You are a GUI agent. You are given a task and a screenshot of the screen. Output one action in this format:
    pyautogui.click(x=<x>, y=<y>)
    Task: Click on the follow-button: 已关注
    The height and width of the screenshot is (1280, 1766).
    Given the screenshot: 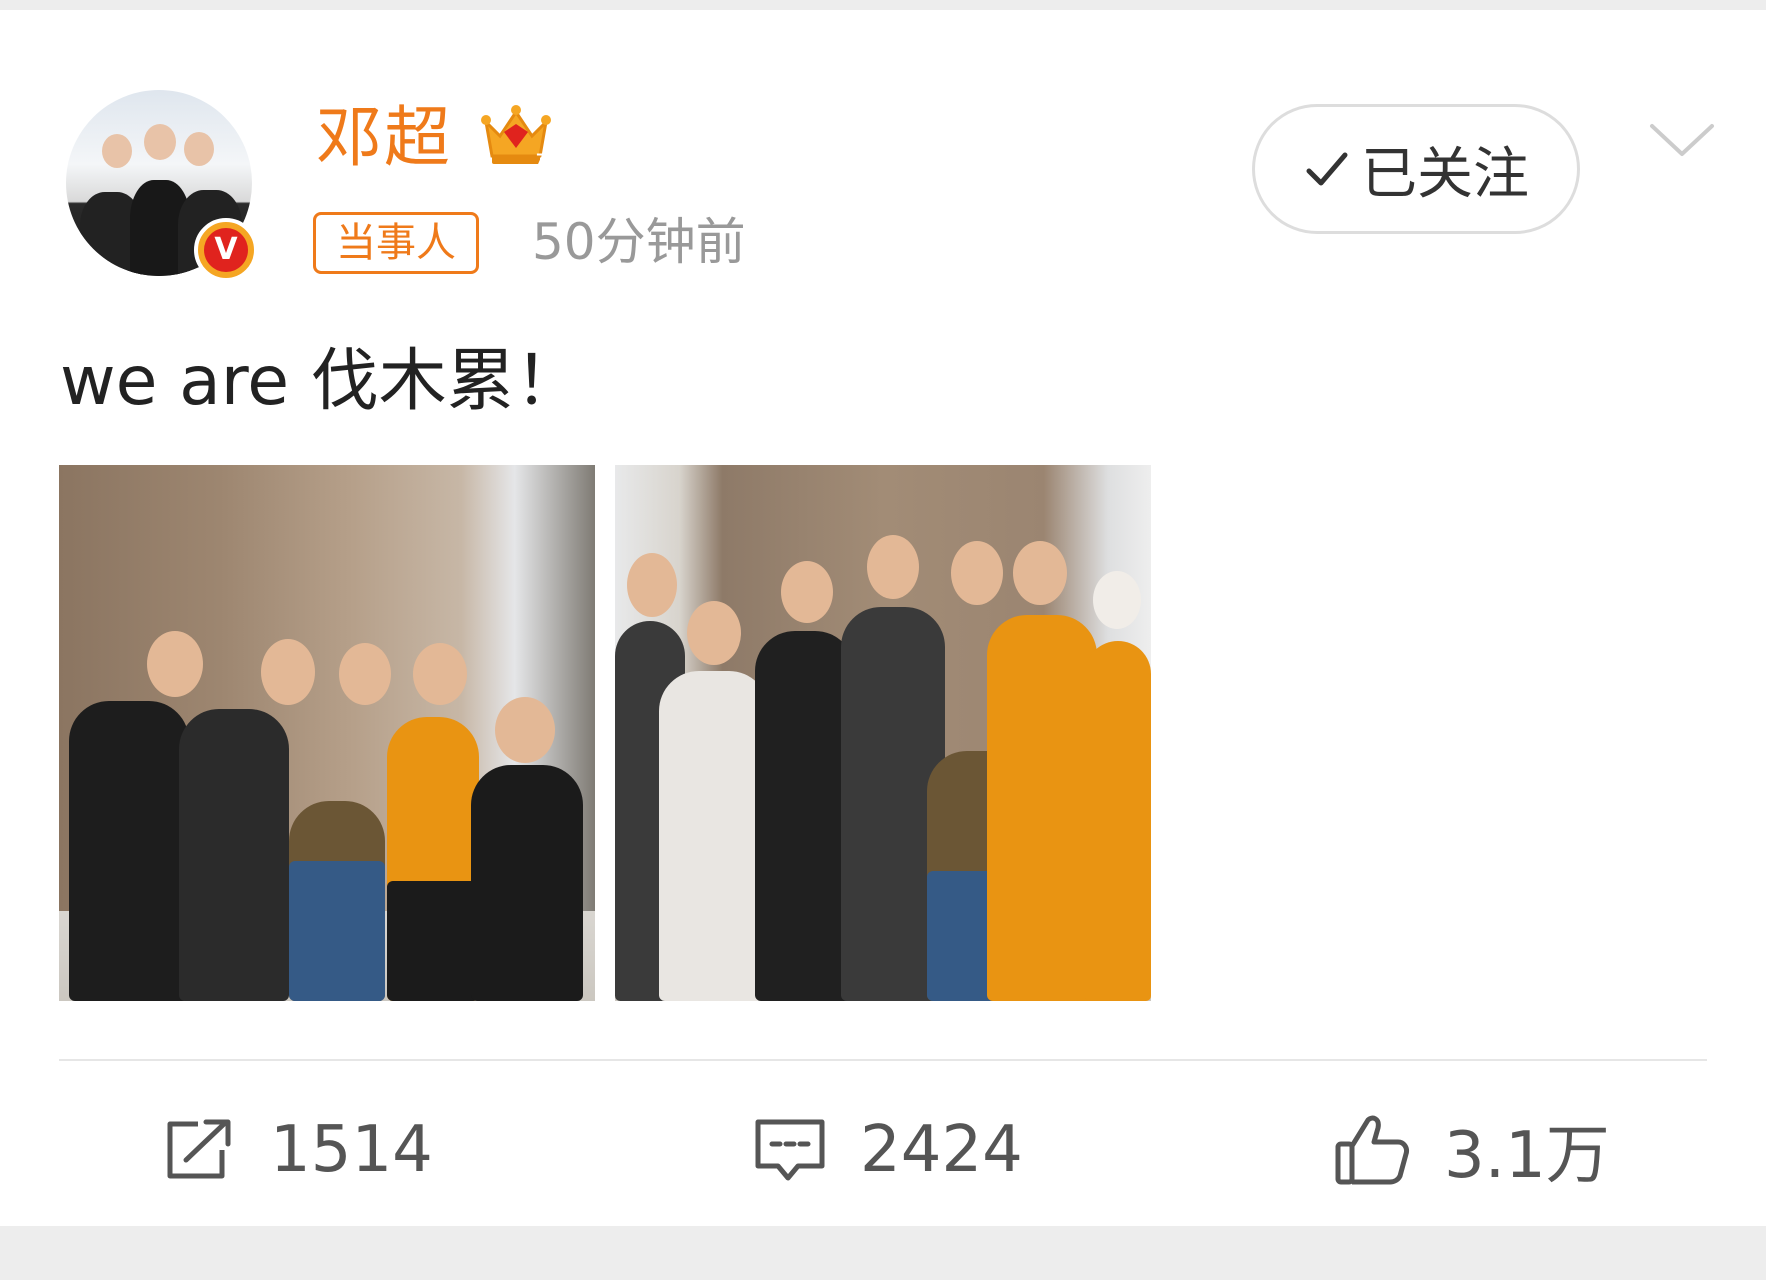 What is the action you would take?
    pyautogui.click(x=1416, y=169)
    